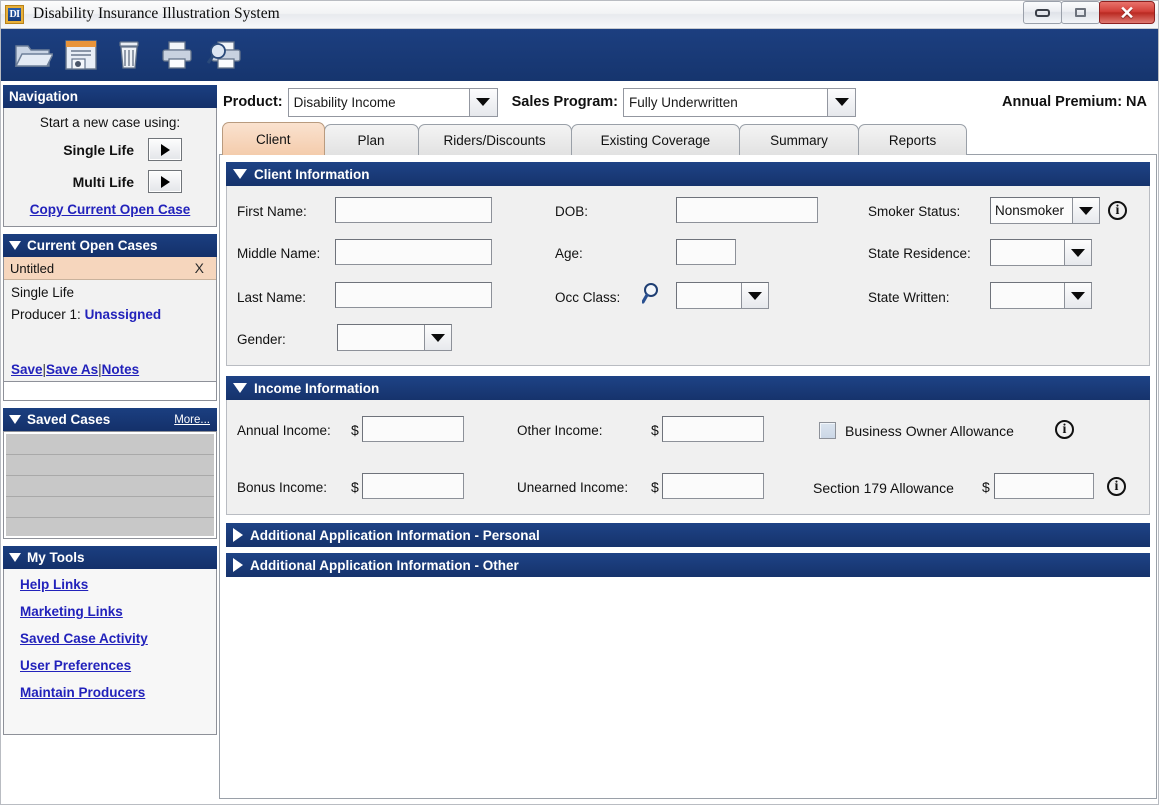  I want to click on business-owner-allowance-label: Business Owner Allowance, so click(929, 431).